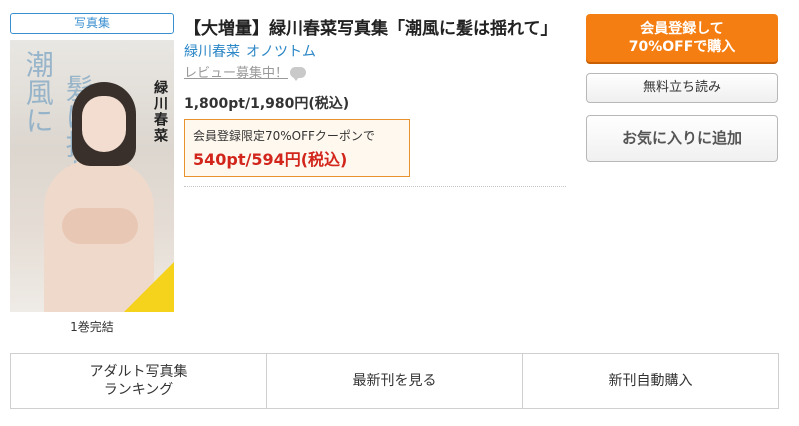 The width and height of the screenshot is (799, 426). What do you see at coordinates (38, 92) in the screenshot?
I see `cover-calligraphy-1: 潮風に` at bounding box center [38, 92].